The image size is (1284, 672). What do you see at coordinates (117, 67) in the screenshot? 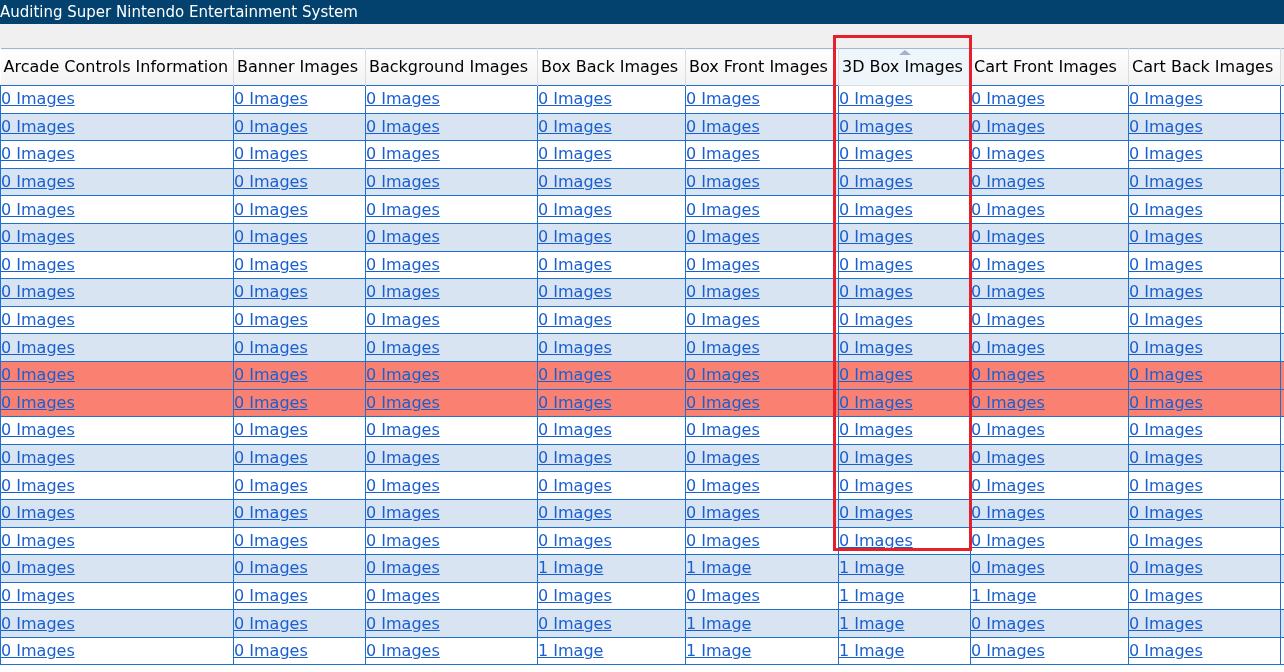
I see `column-header: Arcade Controls Information` at bounding box center [117, 67].